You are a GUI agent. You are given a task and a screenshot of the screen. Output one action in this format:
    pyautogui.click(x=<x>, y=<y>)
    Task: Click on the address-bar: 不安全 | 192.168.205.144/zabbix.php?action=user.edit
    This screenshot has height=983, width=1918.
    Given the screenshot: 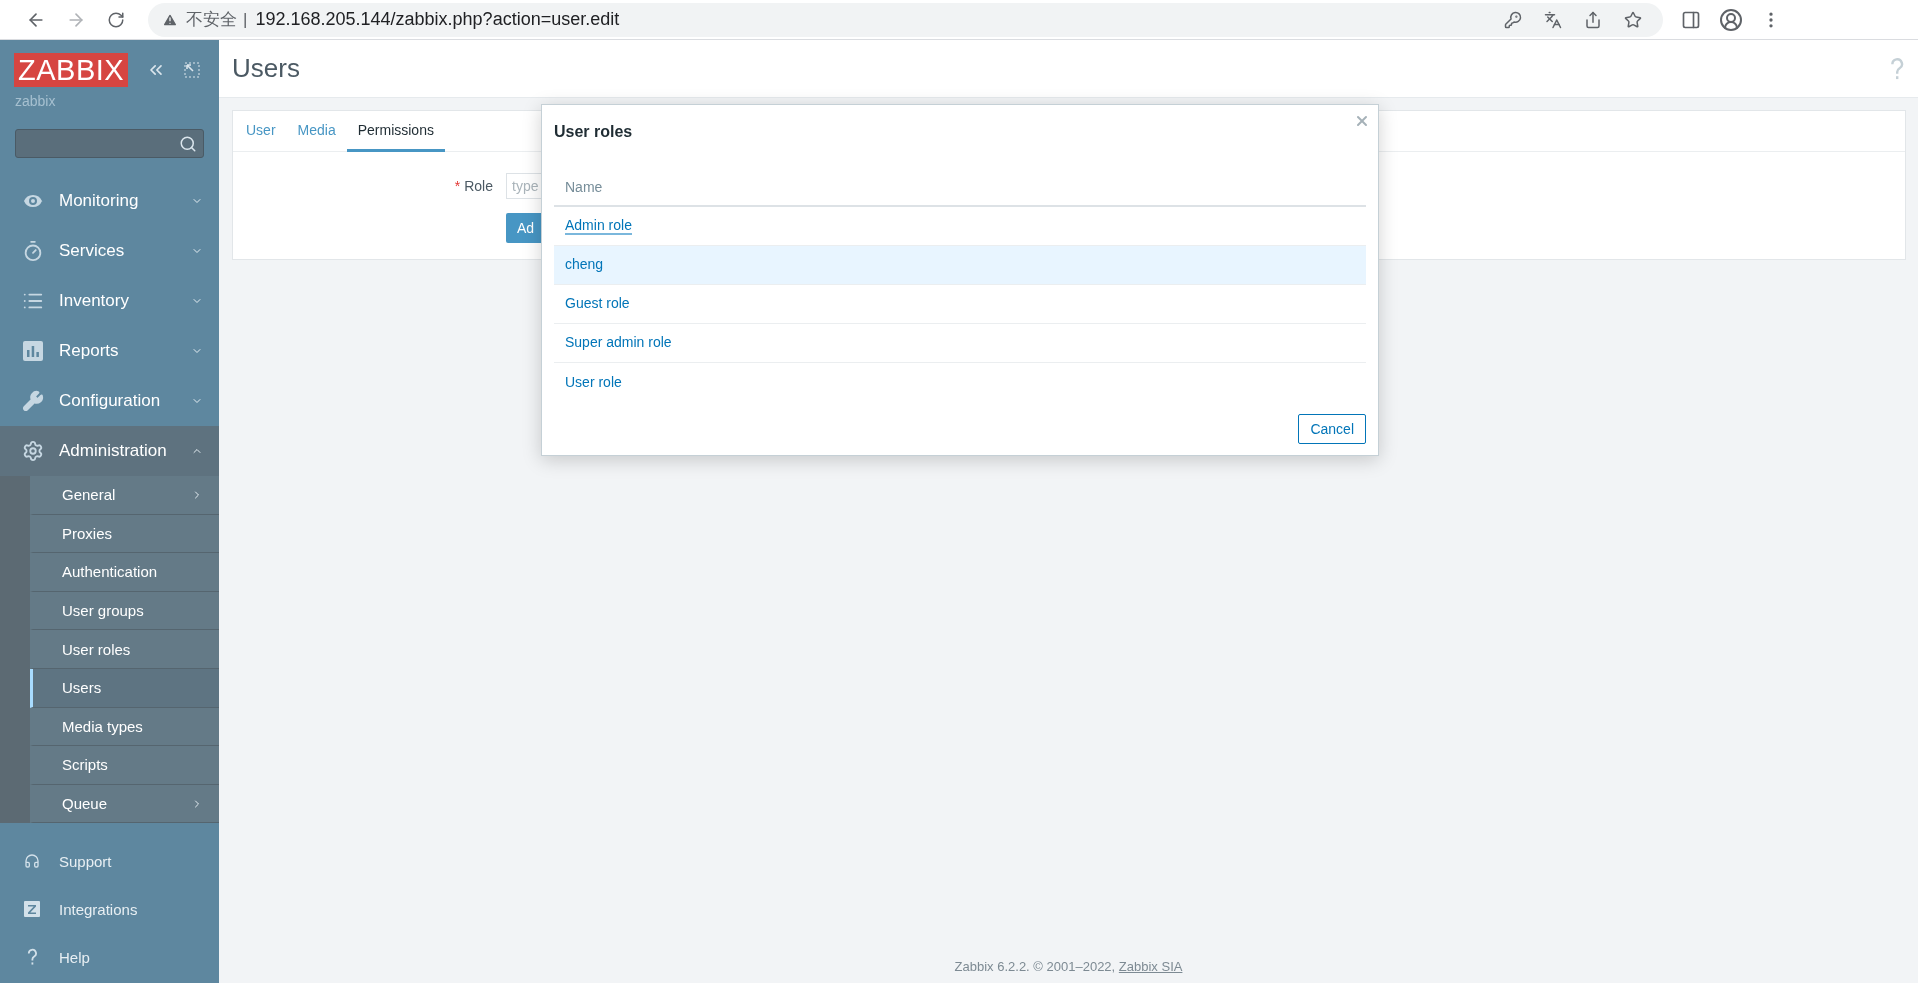 What is the action you would take?
    pyautogui.click(x=905, y=19)
    